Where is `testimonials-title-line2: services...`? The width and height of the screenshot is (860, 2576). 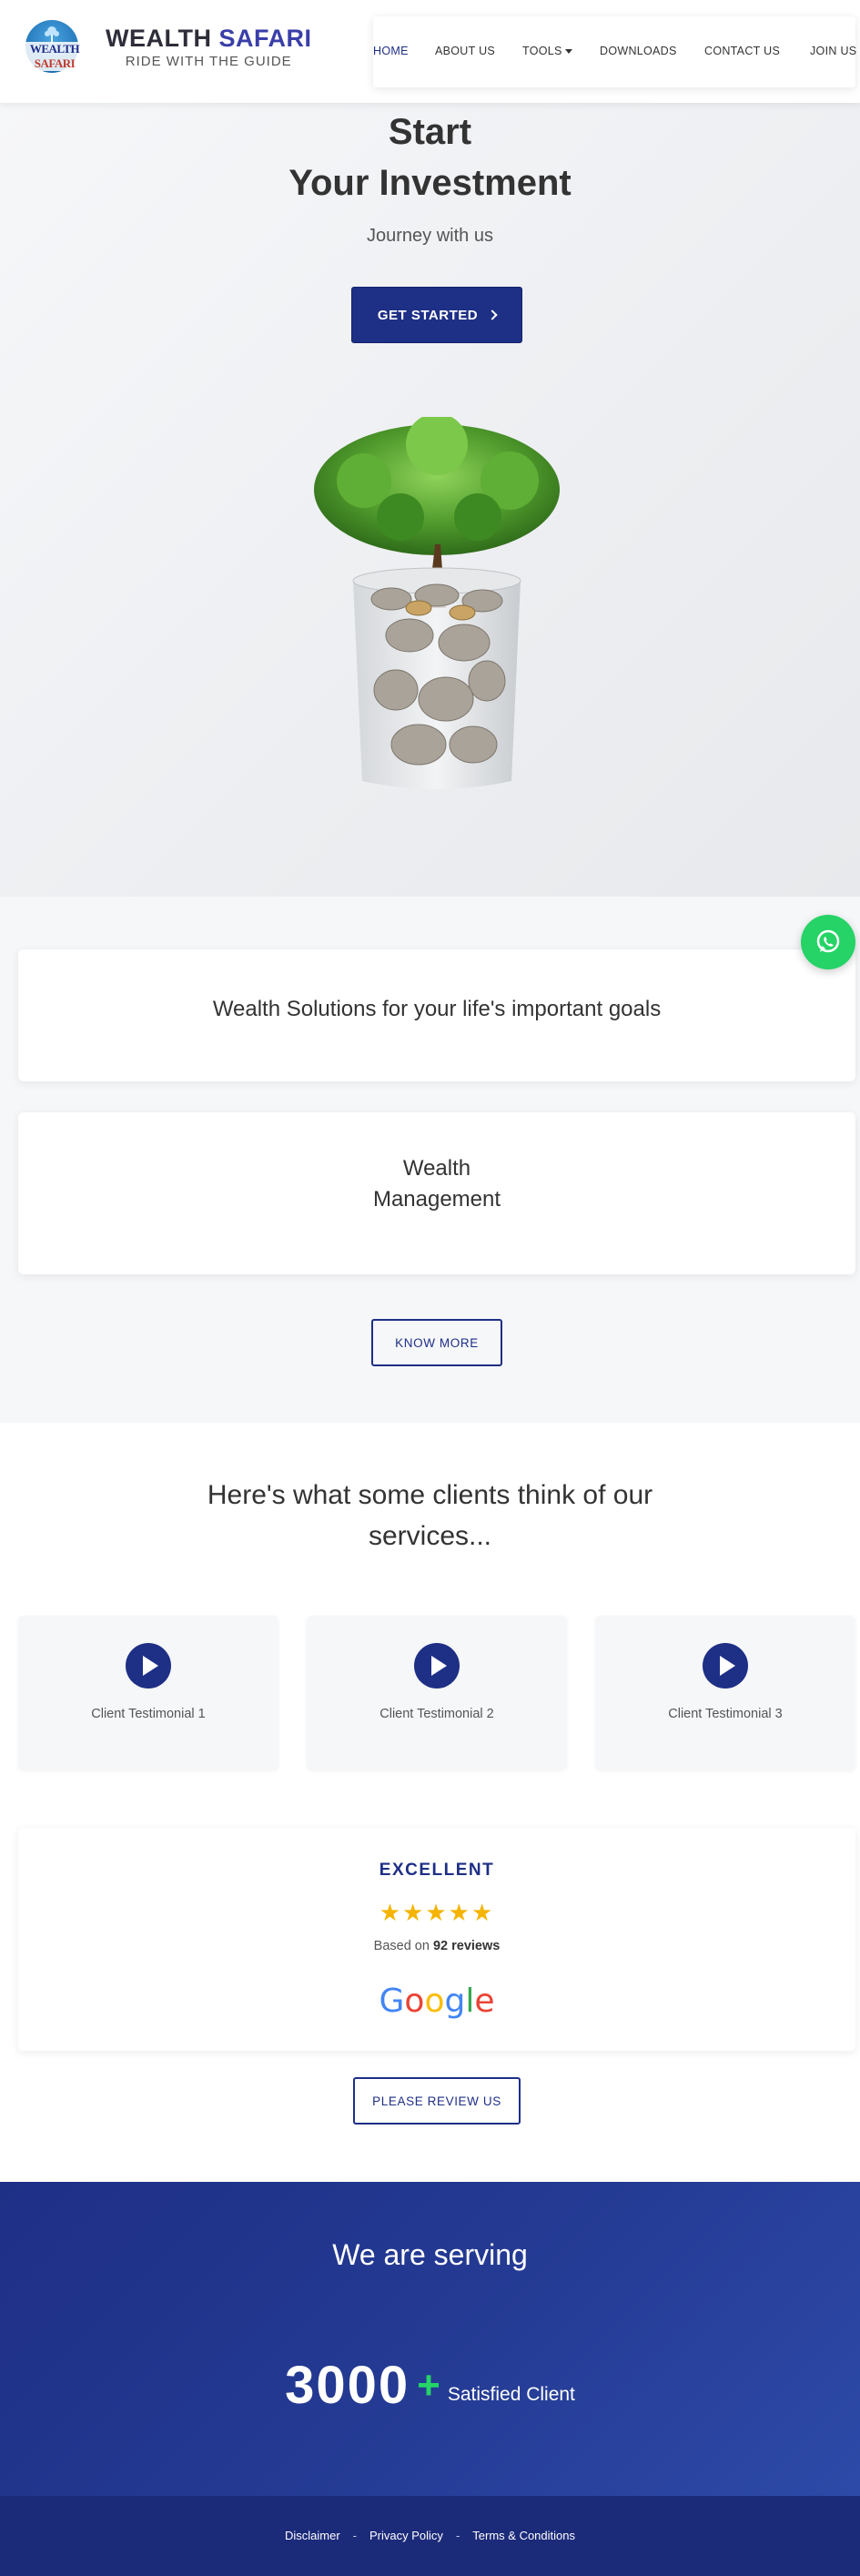
testimonials-title-line2: services... is located at coordinates (430, 1536).